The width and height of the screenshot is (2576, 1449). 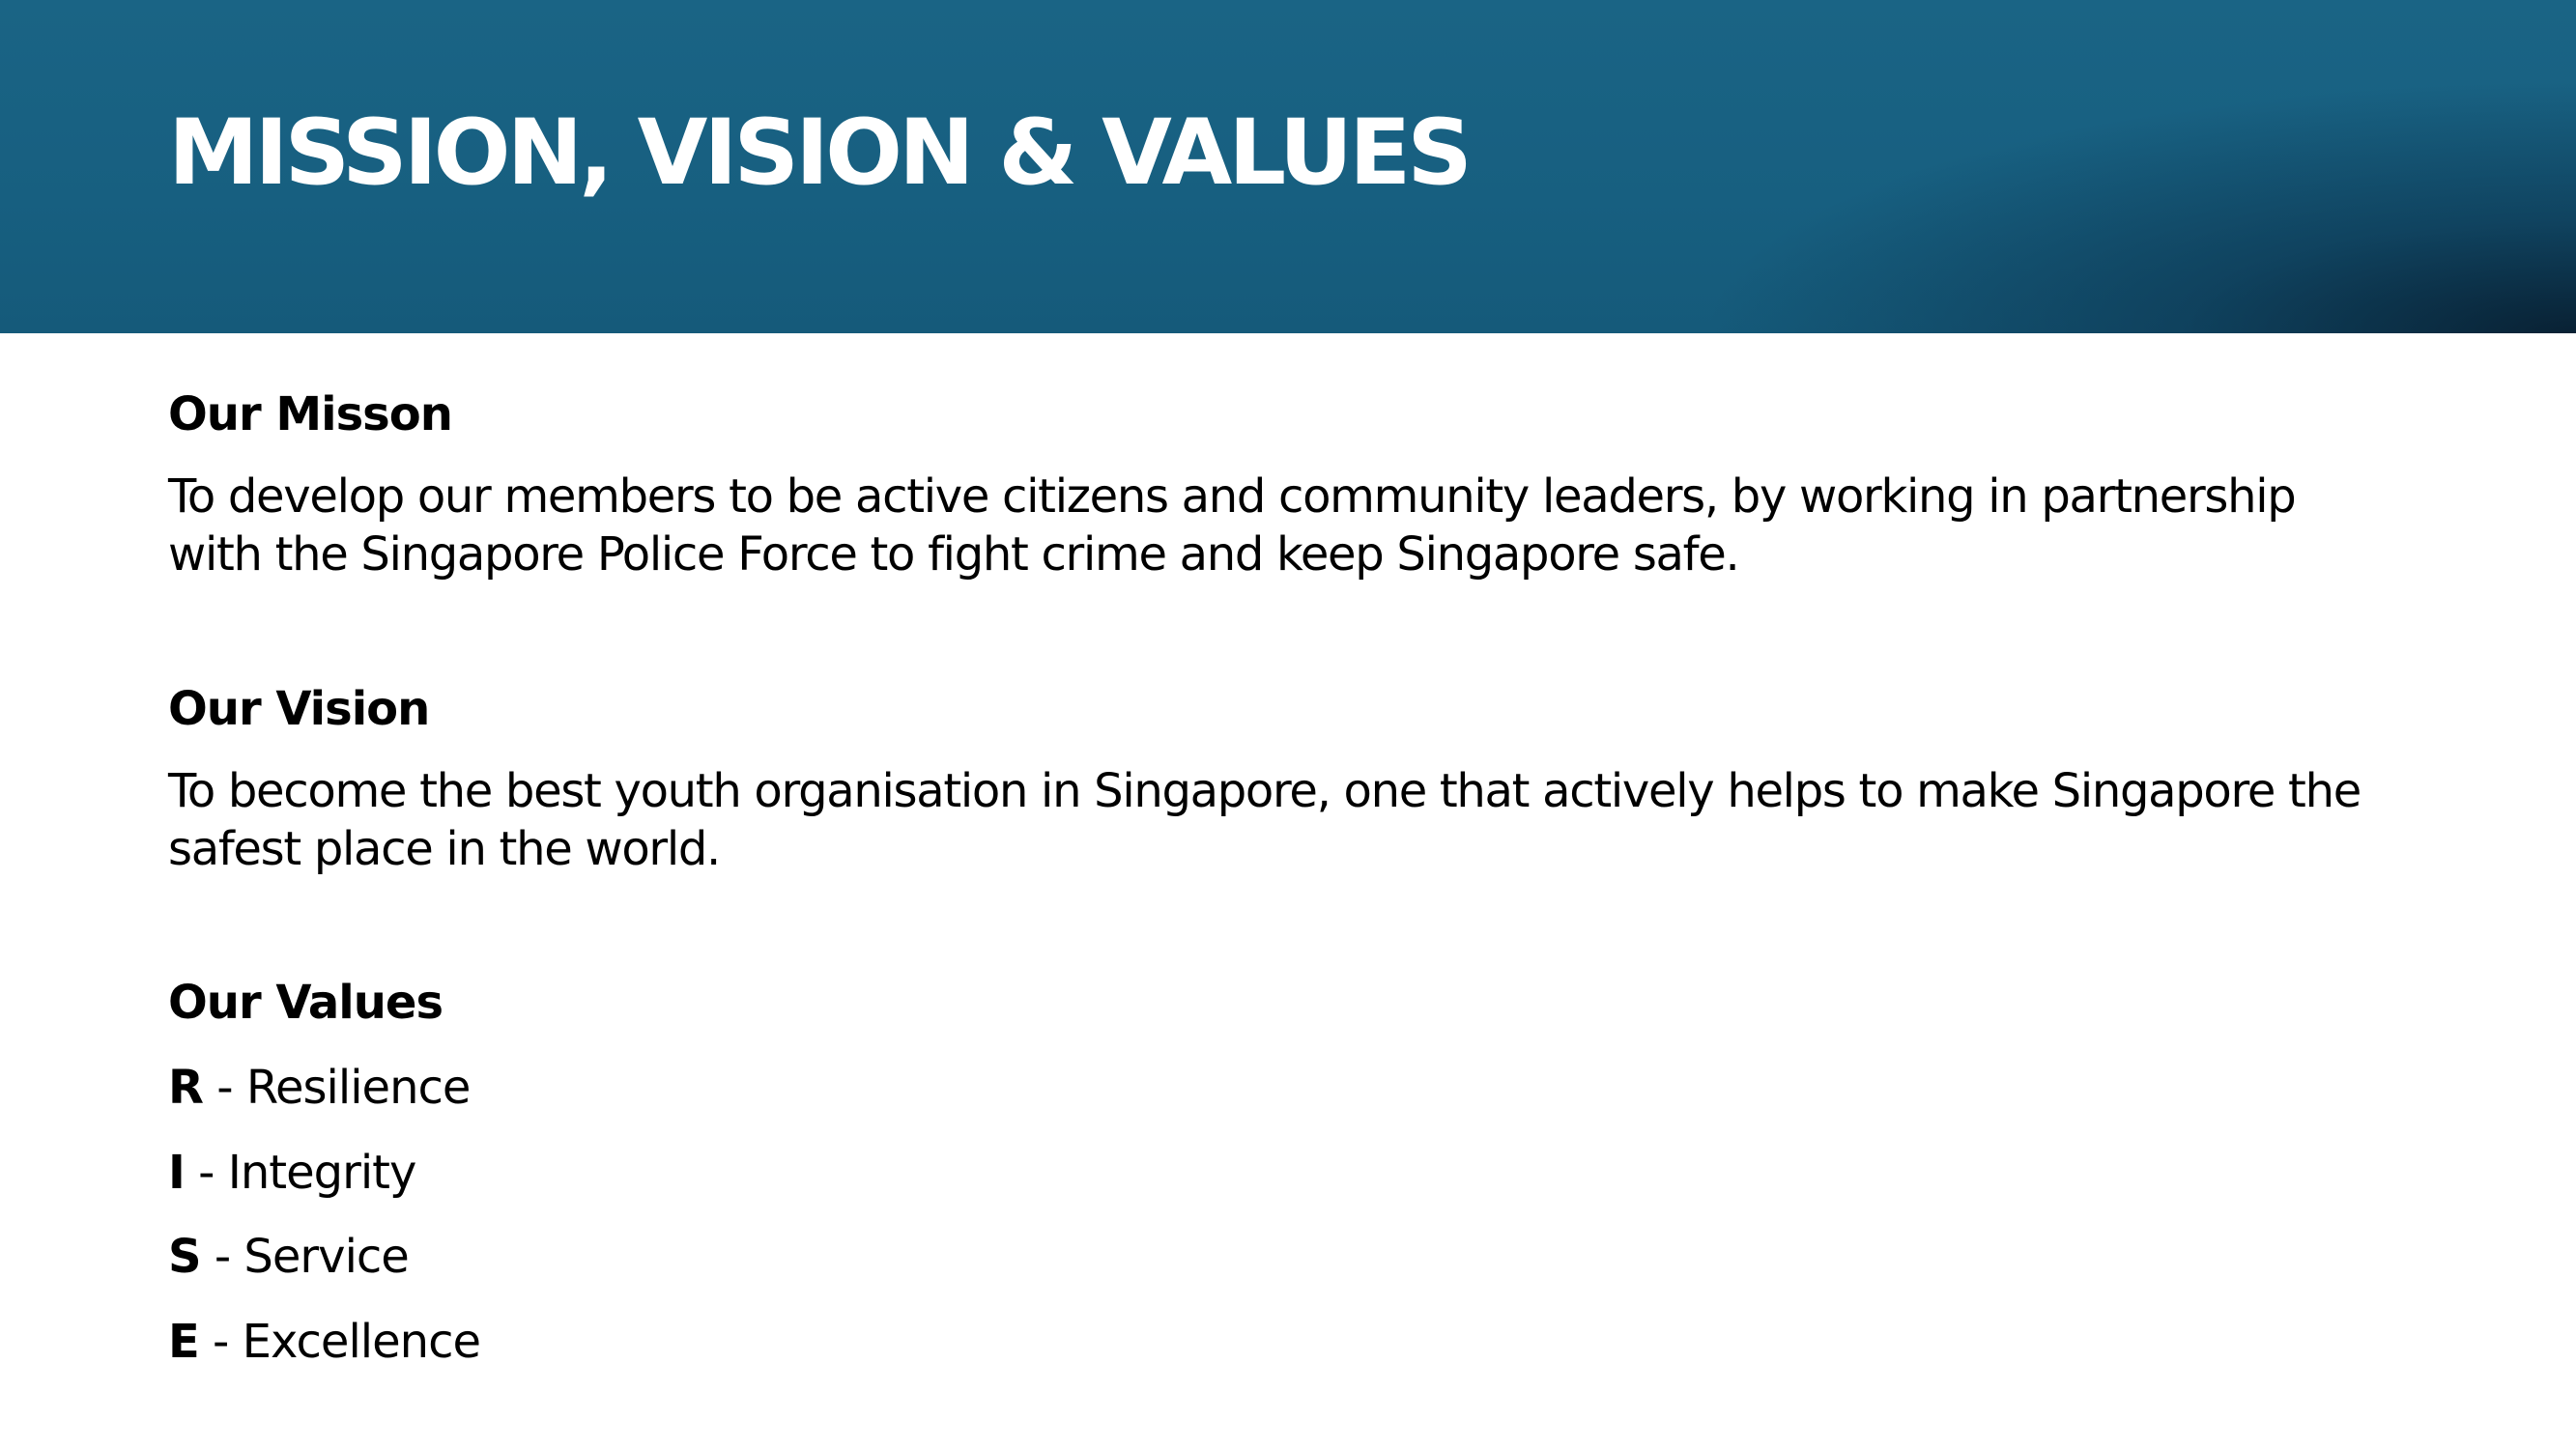 I want to click on vision-heading: Our Vision, so click(x=299, y=709).